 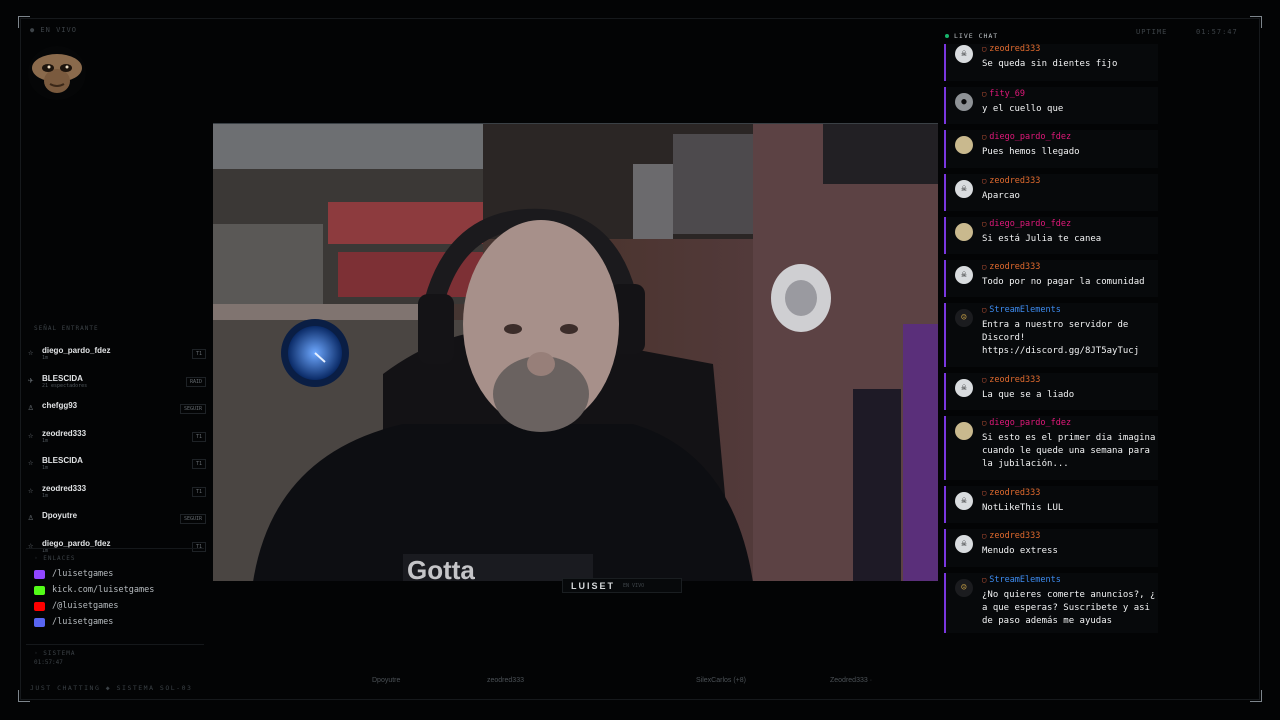 I want to click on chat-message: ☠ ▢ zeodred333 Menudo extress, so click(x=1051, y=548).